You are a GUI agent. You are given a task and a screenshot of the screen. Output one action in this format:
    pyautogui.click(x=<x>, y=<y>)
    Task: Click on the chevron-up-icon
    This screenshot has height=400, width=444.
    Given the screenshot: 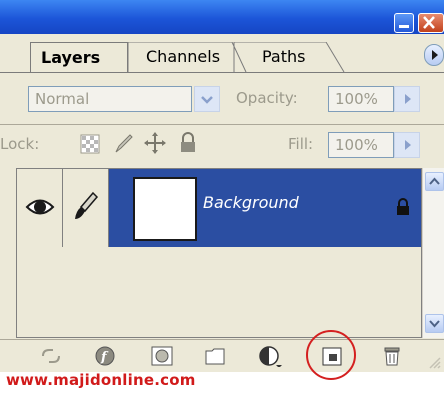 What is the action you would take?
    pyautogui.click(x=434, y=181)
    